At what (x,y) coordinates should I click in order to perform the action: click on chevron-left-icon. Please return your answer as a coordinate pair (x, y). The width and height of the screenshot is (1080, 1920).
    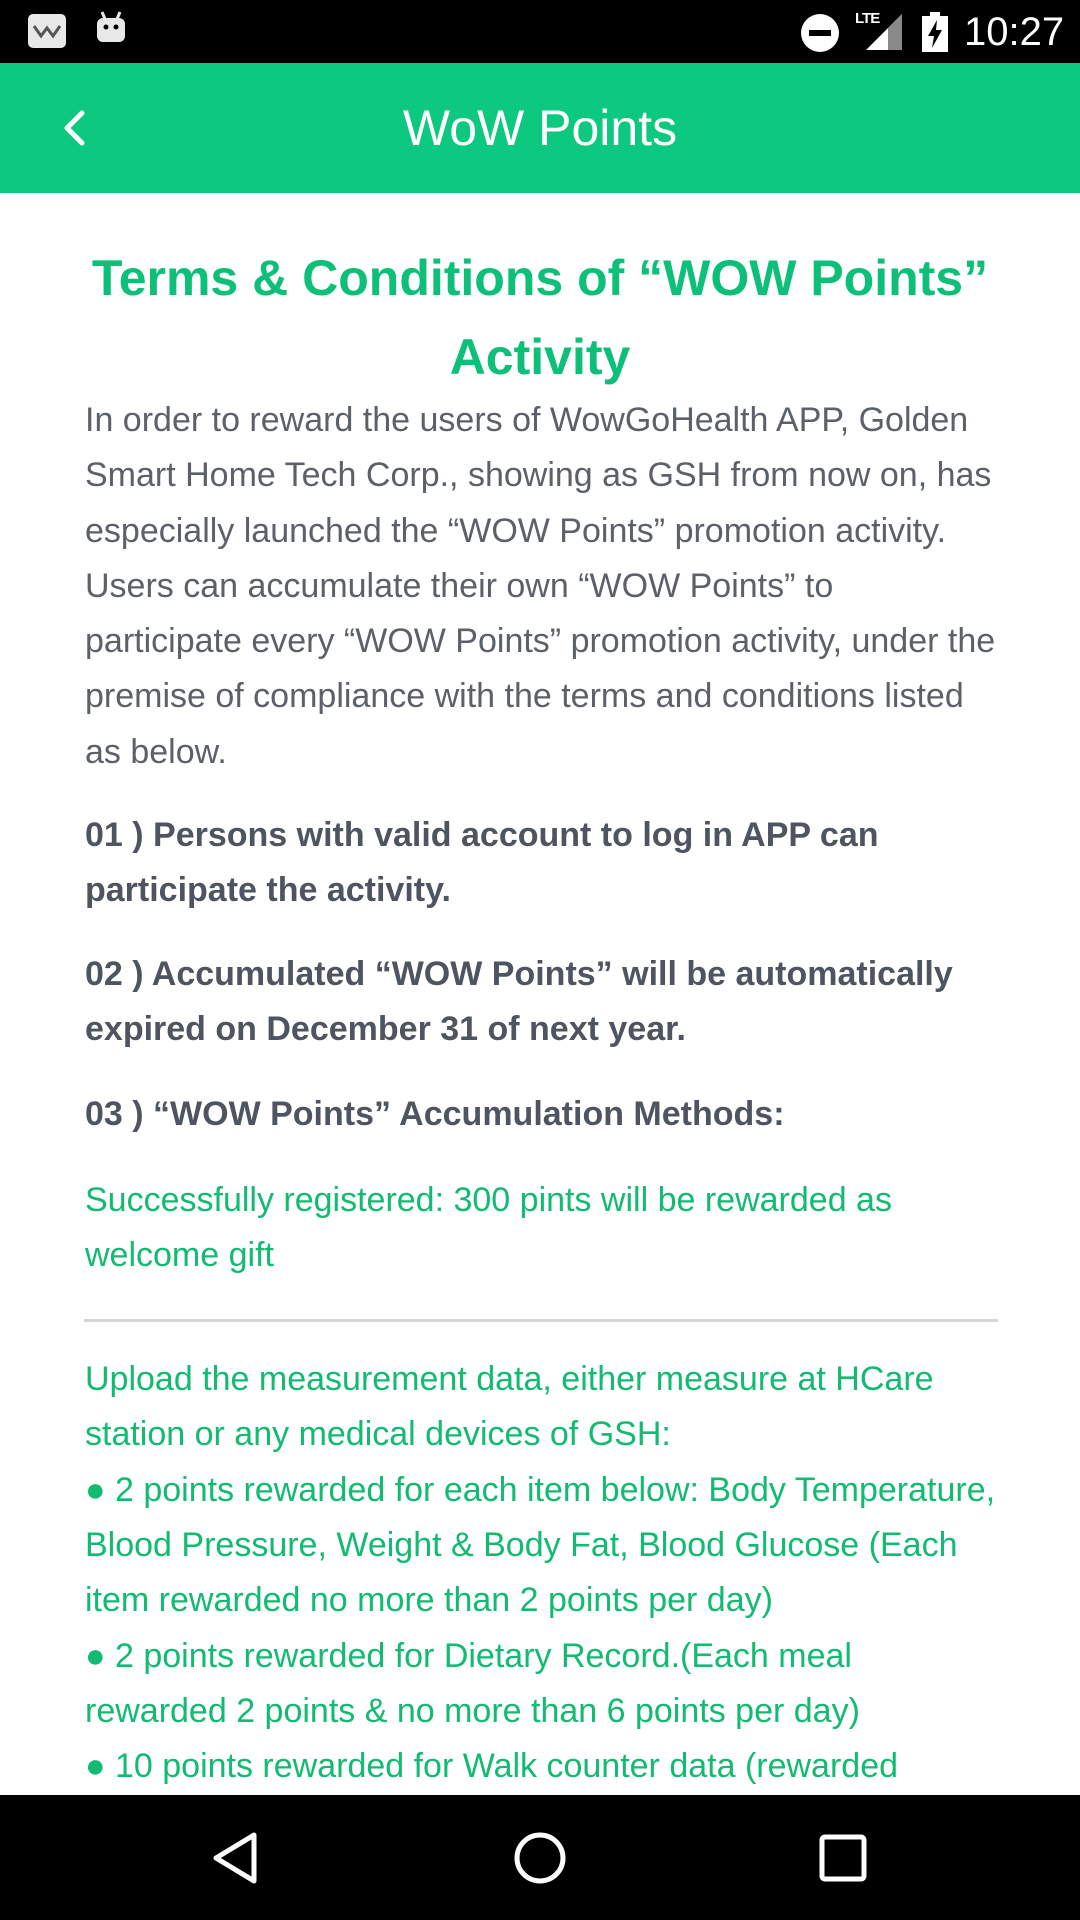
    Looking at the image, I should click on (74, 128).